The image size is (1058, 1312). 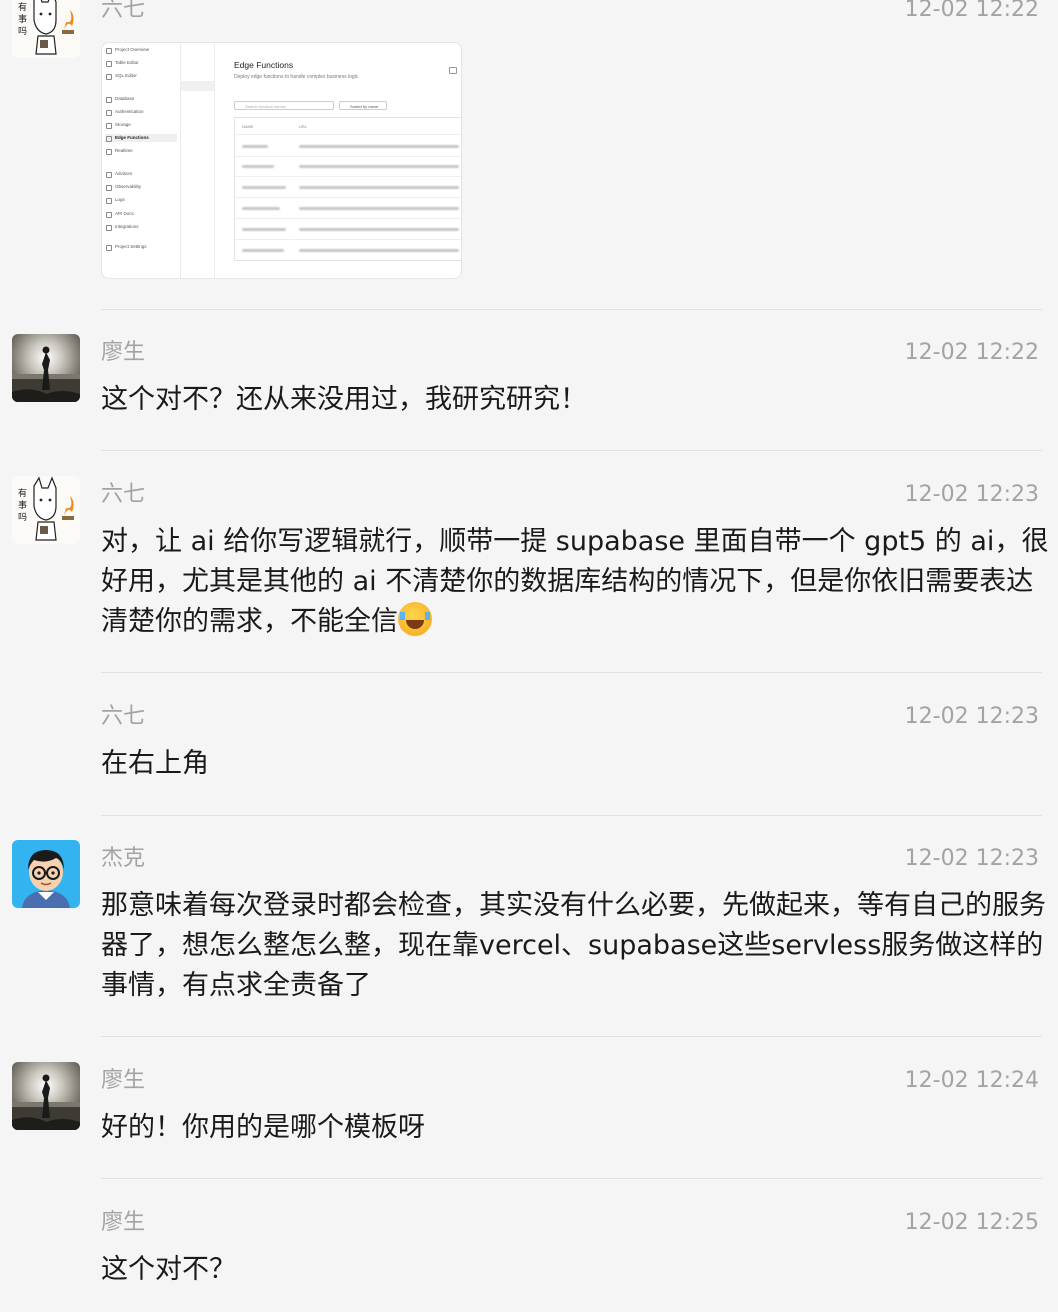 I want to click on screenshot-nav-item: Database, so click(x=141, y=99).